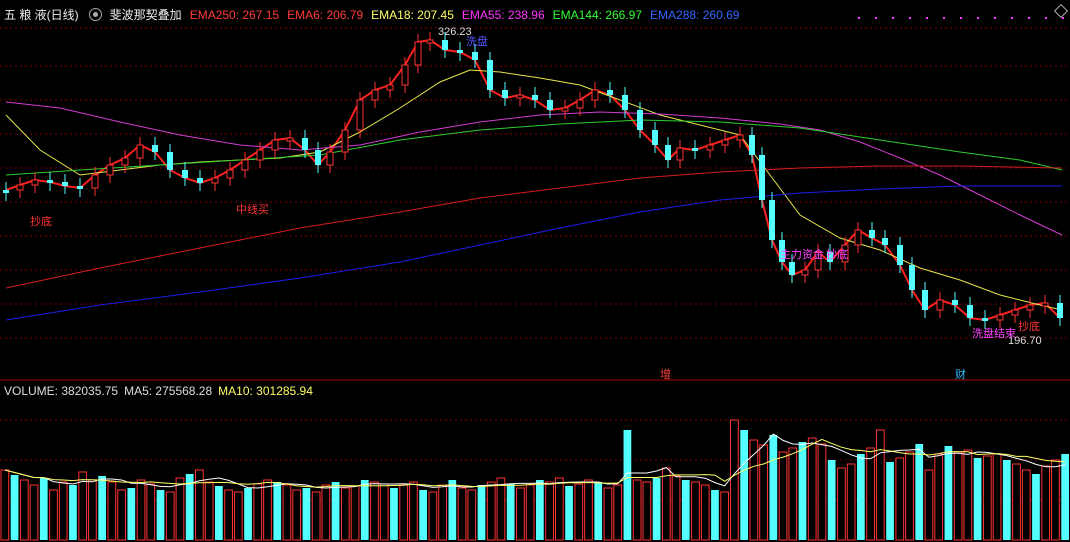  I want to click on gear-icon, so click(95, 14).